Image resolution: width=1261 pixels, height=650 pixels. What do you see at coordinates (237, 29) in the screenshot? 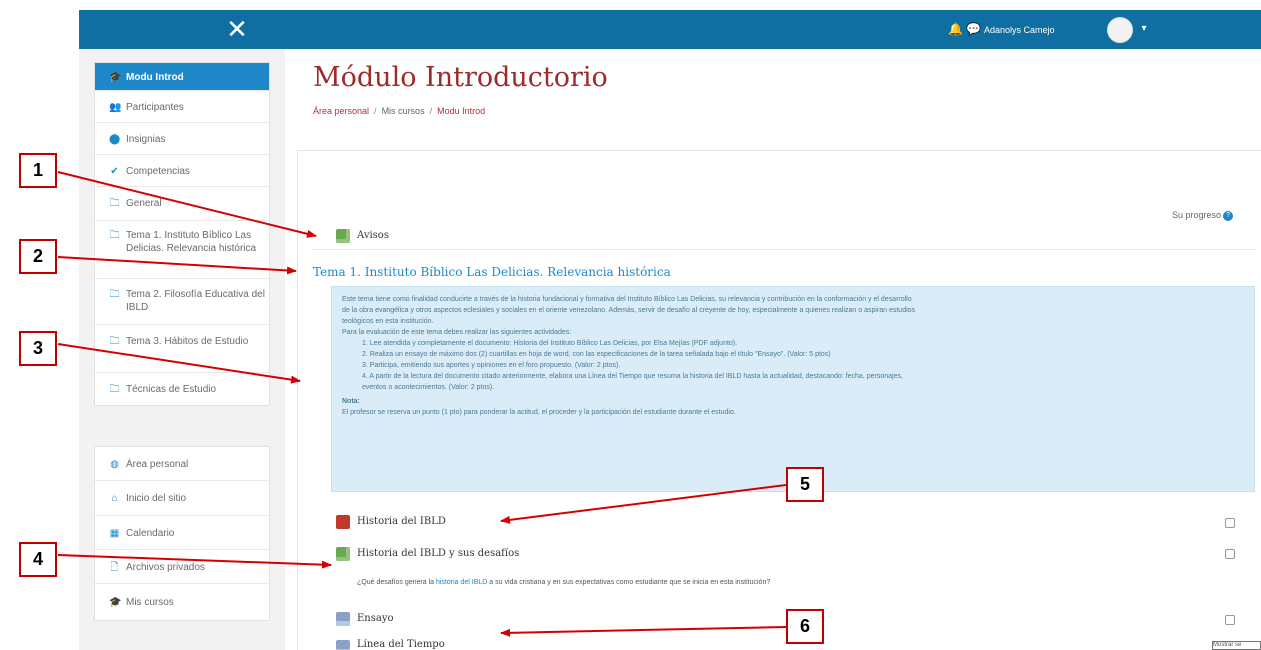
I see `close-drawer-icon: ✕` at bounding box center [237, 29].